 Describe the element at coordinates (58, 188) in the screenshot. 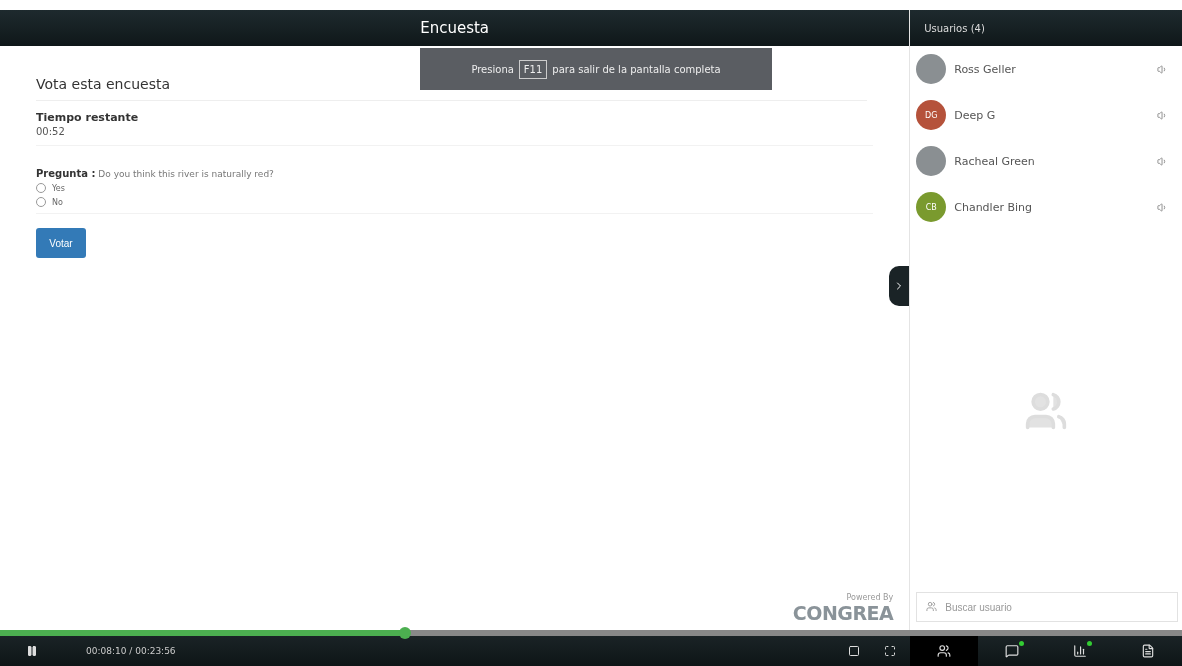

I see `option-label: Yes` at that location.